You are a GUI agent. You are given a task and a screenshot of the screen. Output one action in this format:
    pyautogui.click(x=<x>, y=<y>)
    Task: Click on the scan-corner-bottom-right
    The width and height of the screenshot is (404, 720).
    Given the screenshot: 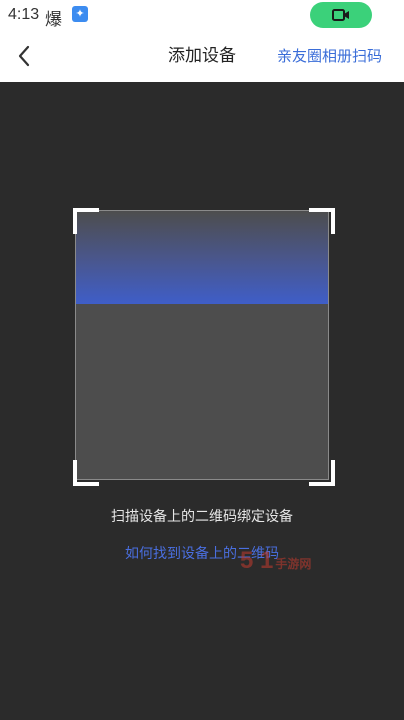 What is the action you would take?
    pyautogui.click(x=322, y=473)
    